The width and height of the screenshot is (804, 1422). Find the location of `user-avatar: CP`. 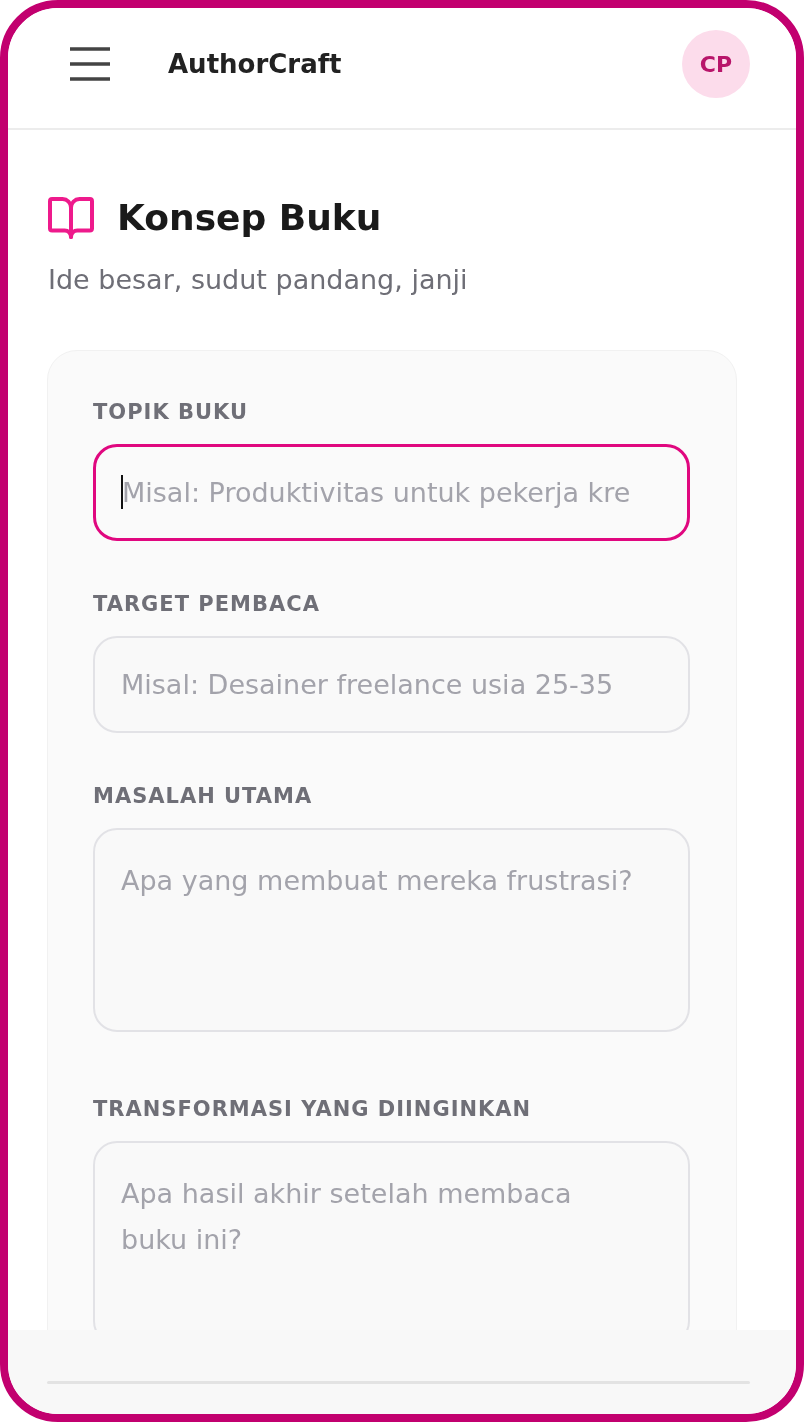

user-avatar: CP is located at coordinates (716, 64).